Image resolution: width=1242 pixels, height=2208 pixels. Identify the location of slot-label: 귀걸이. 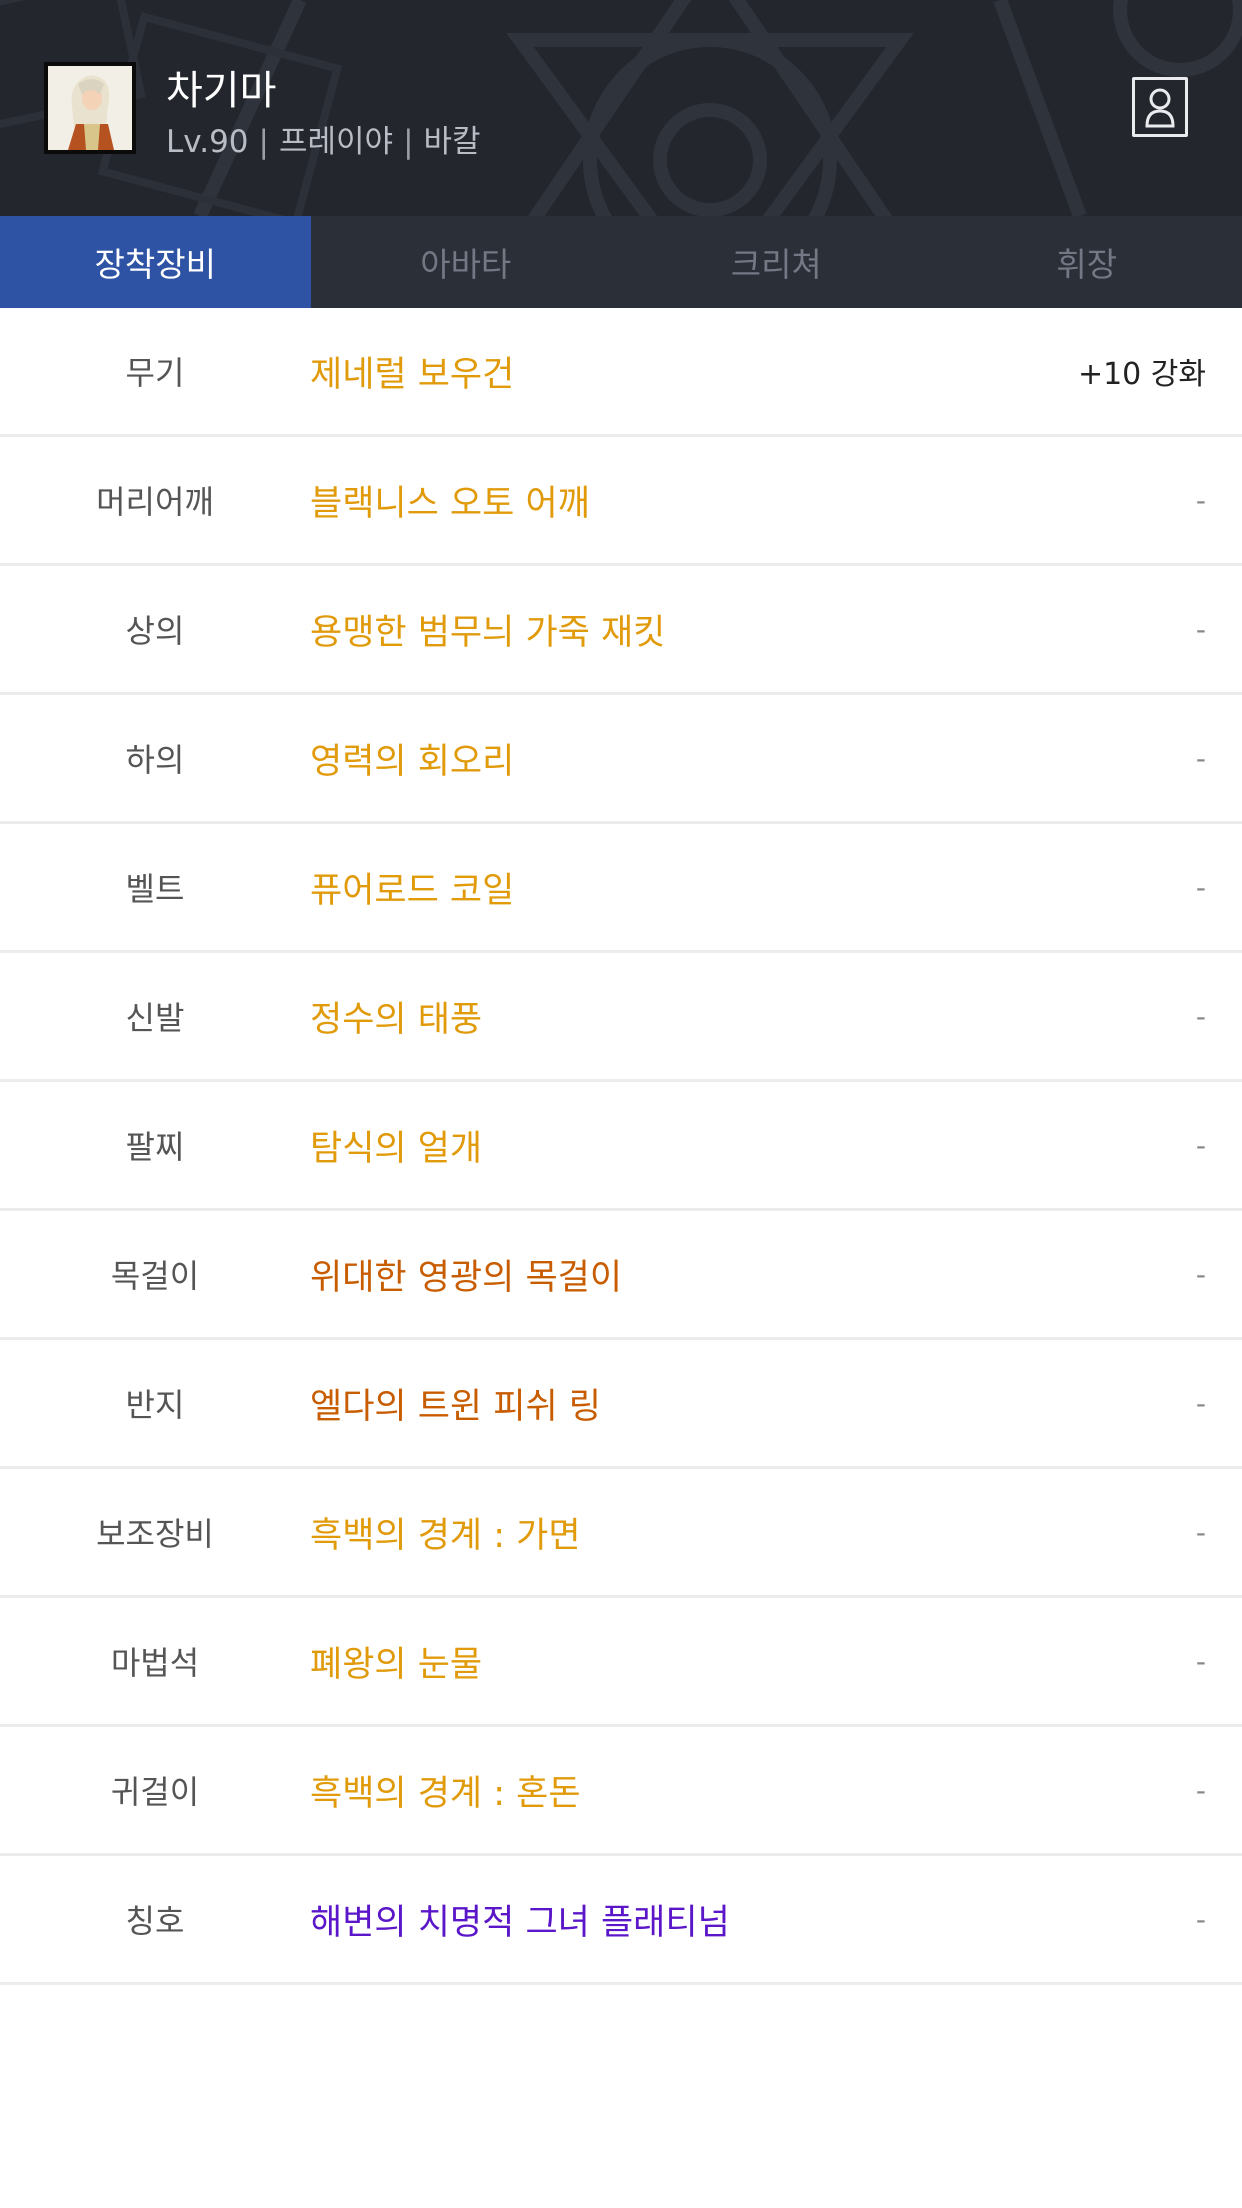
(155, 1792).